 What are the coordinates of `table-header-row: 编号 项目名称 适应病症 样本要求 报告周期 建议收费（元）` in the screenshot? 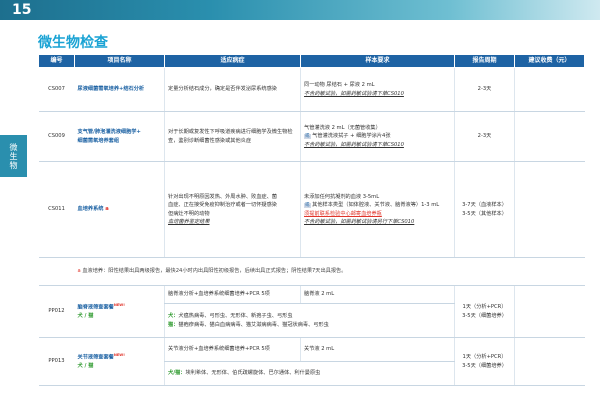 It's located at (311, 61).